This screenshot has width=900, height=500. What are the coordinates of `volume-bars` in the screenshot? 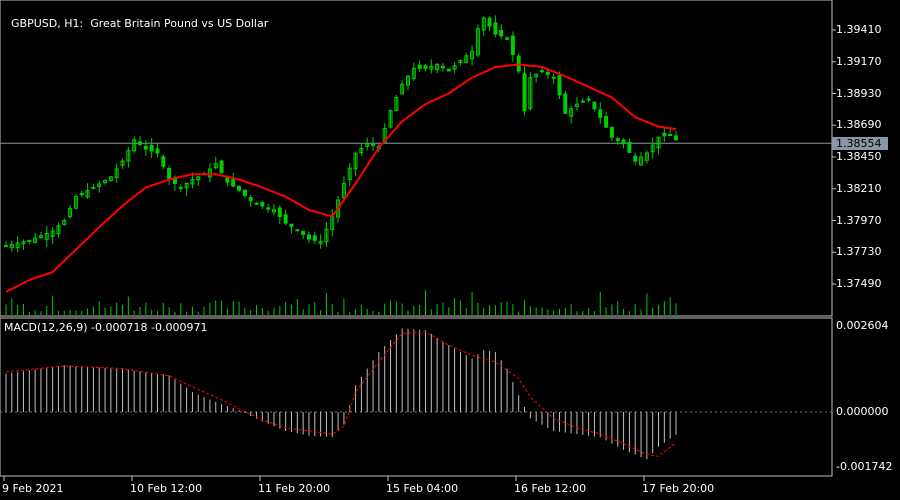 It's located at (341, 302).